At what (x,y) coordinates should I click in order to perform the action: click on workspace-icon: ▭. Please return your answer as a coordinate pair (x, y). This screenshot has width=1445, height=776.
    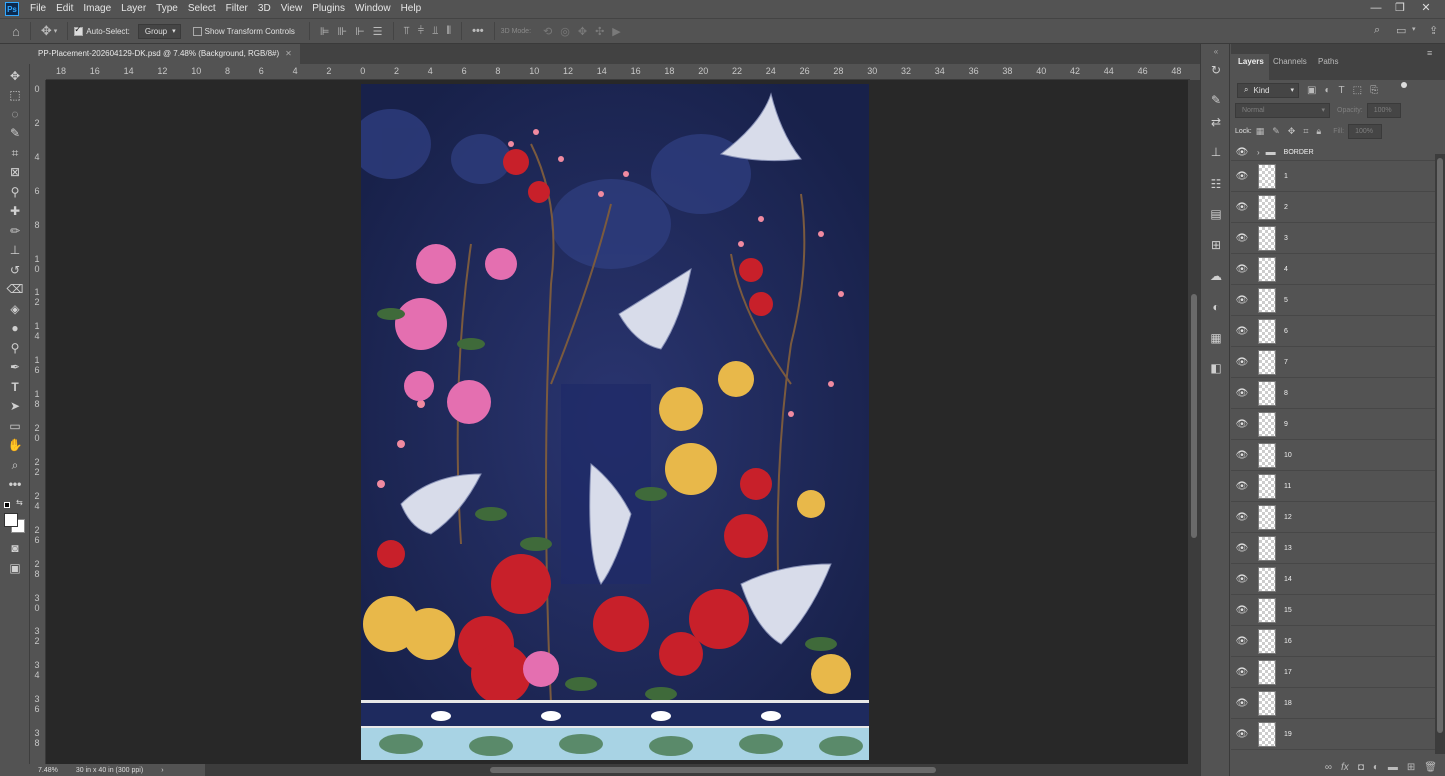
    Looking at the image, I should click on (1401, 30).